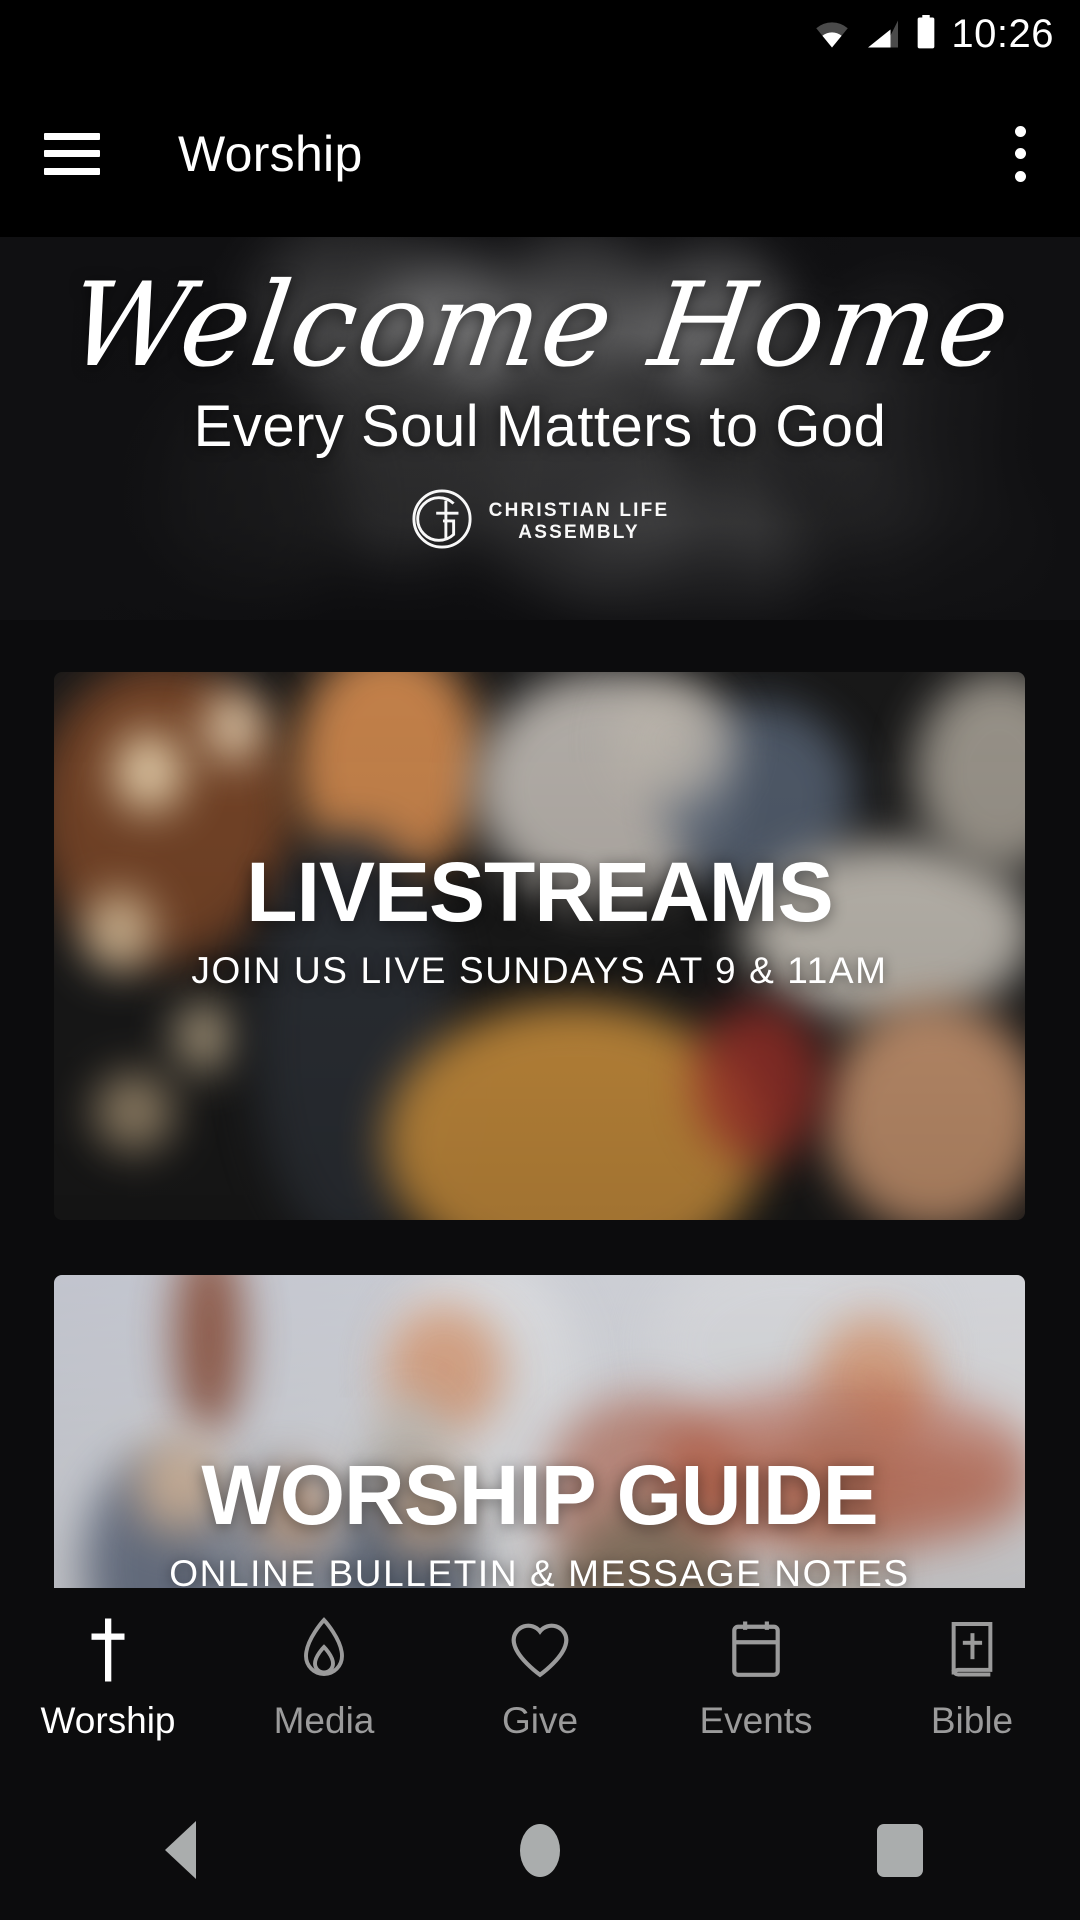 The height and width of the screenshot is (1920, 1080). Describe the element at coordinates (540, 325) in the screenshot. I see `hero-script-title: Welcome Home` at that location.